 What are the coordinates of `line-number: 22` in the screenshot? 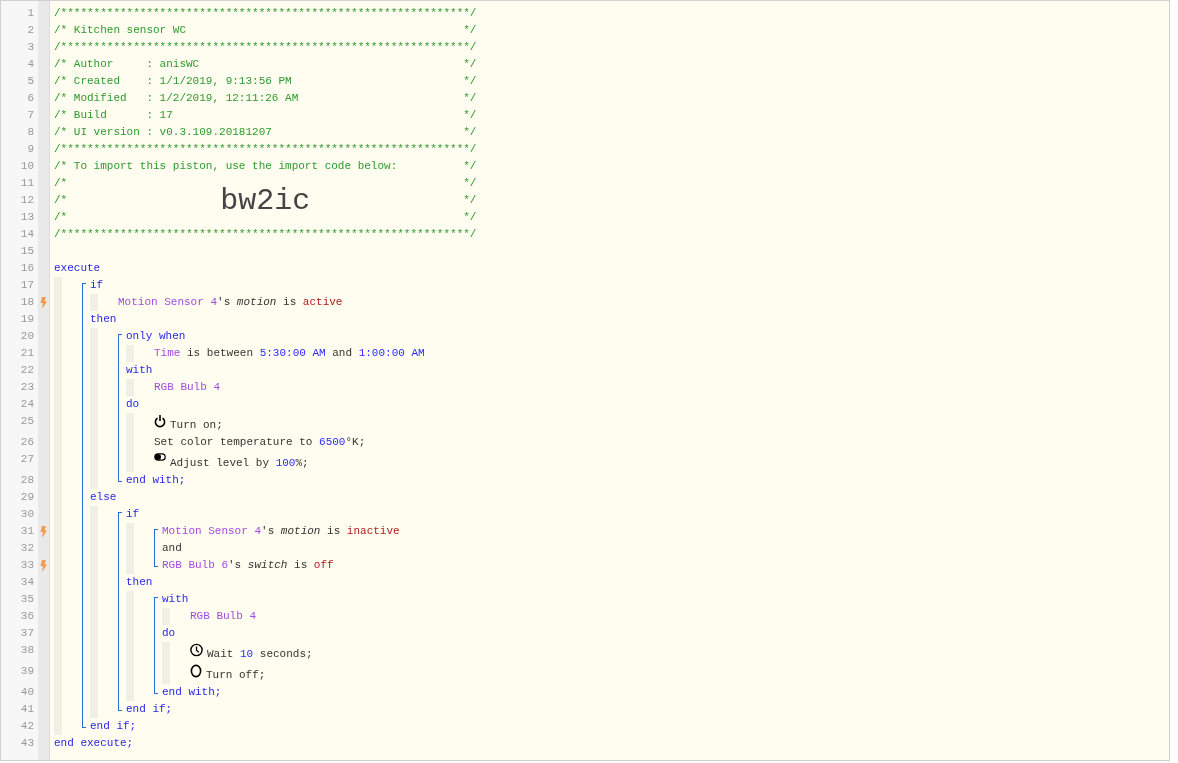 It's located at (27, 370).